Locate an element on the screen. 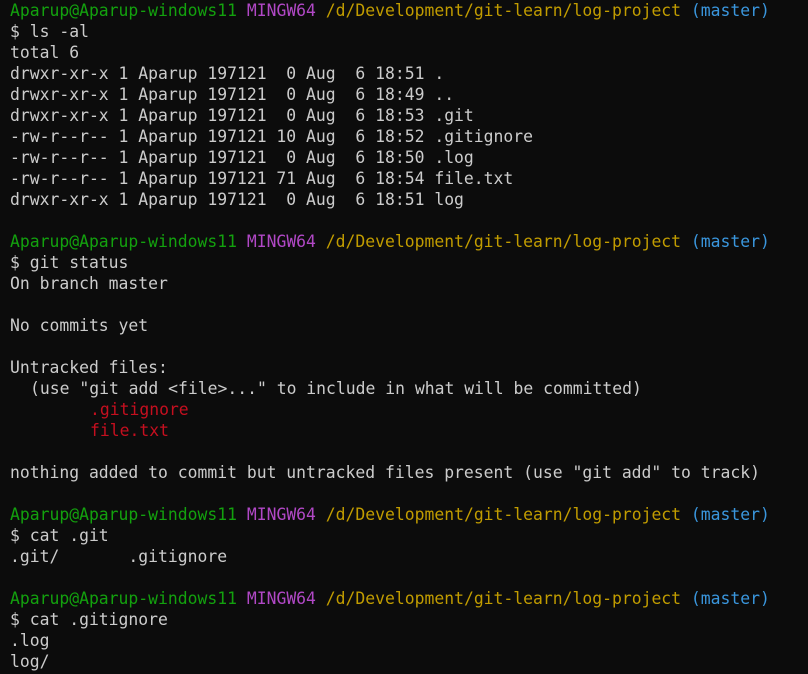 The image size is (808, 674). output-line: No commits yet is located at coordinates (79, 325).